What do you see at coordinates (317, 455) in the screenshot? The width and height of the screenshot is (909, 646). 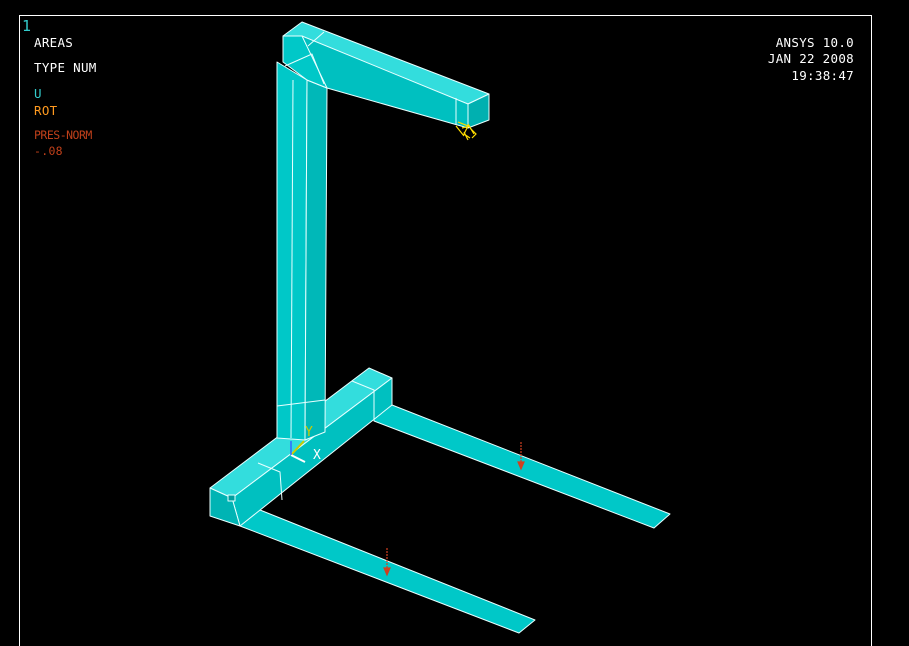 I see `triad-x-label: X` at bounding box center [317, 455].